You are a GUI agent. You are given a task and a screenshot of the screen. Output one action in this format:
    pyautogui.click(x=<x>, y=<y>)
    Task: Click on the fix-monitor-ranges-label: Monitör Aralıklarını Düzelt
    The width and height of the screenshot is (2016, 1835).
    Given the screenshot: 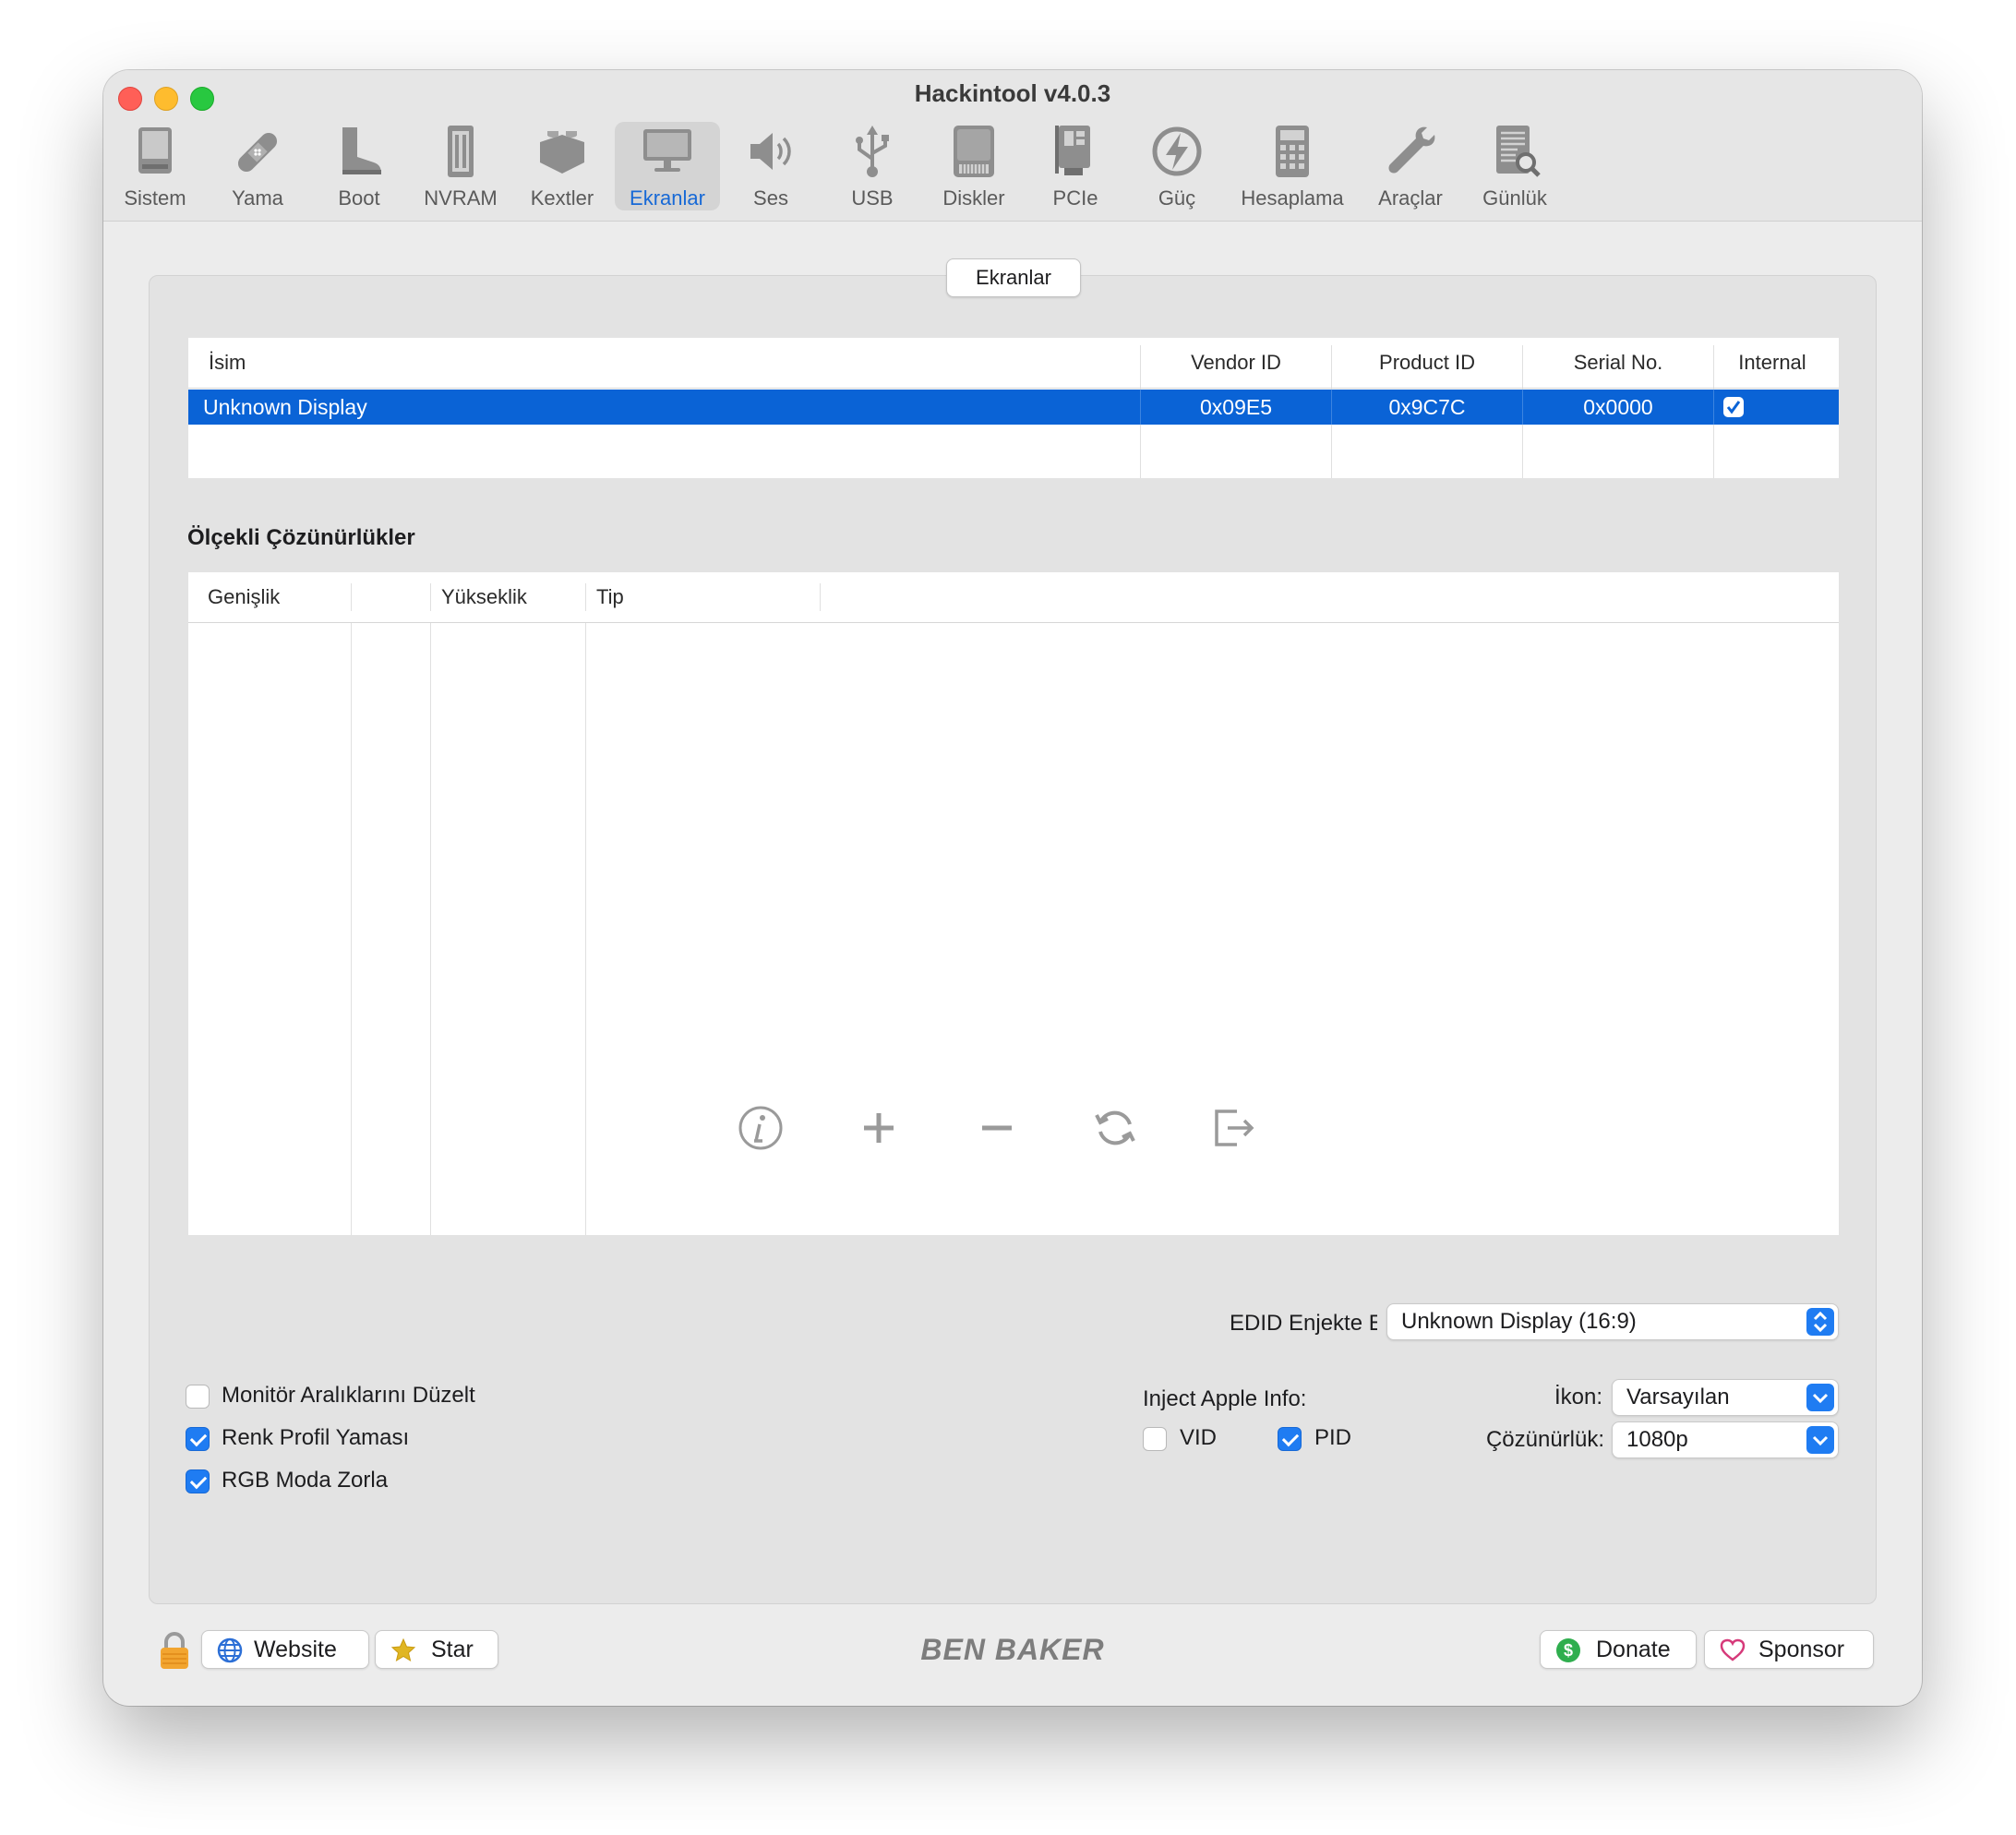 What is the action you would take?
    pyautogui.click(x=348, y=1395)
    